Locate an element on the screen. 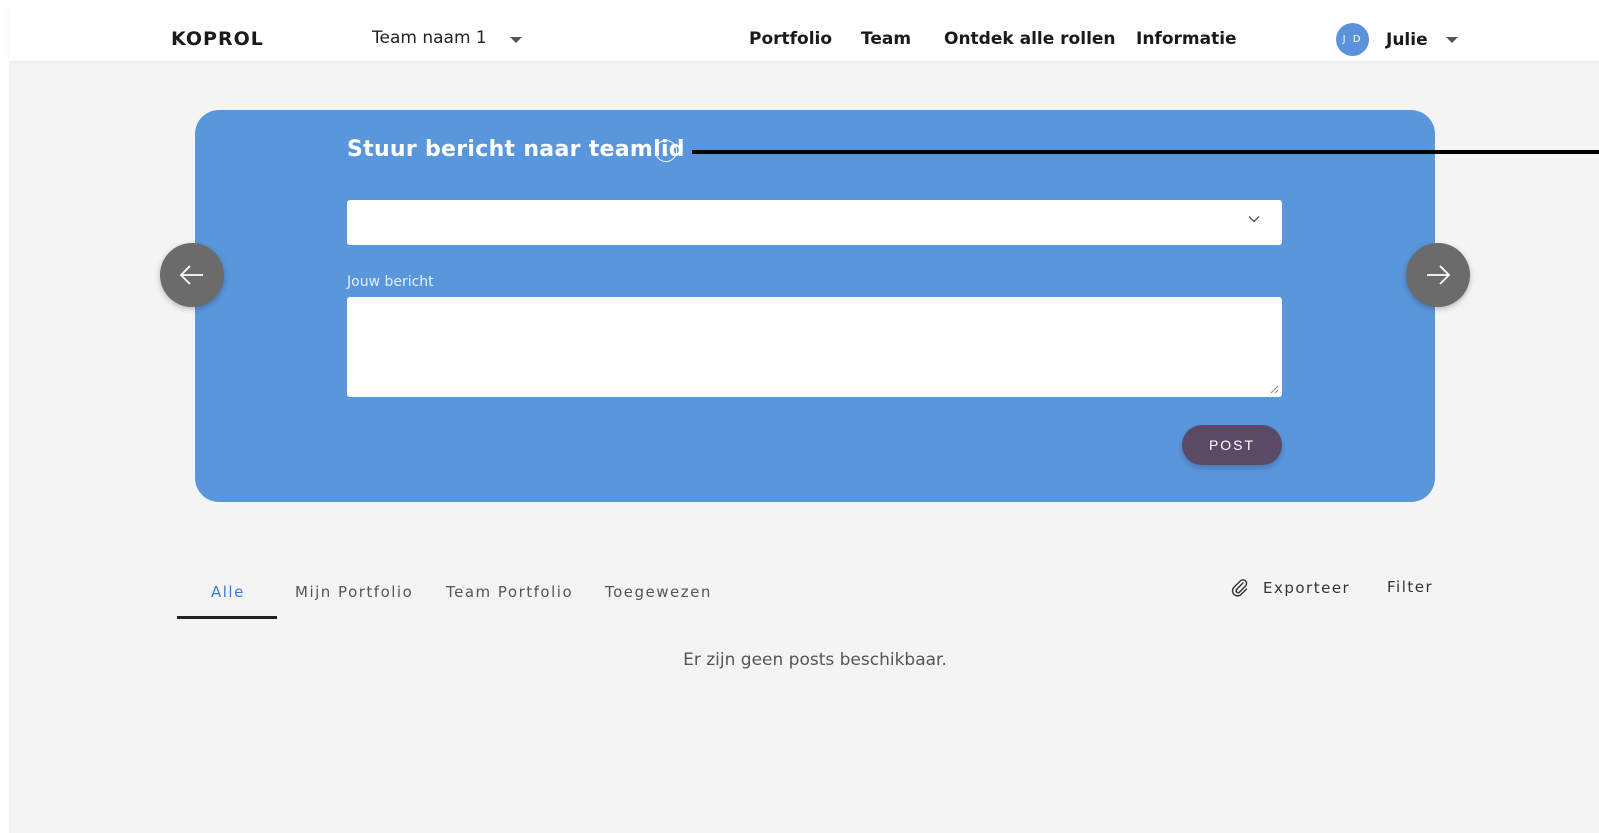  user-name: Julie is located at coordinates (1407, 39).